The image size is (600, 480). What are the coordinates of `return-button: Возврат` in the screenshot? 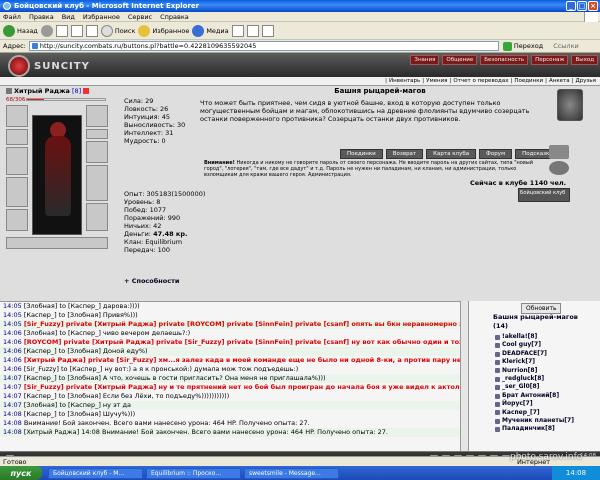 It's located at (404, 154).